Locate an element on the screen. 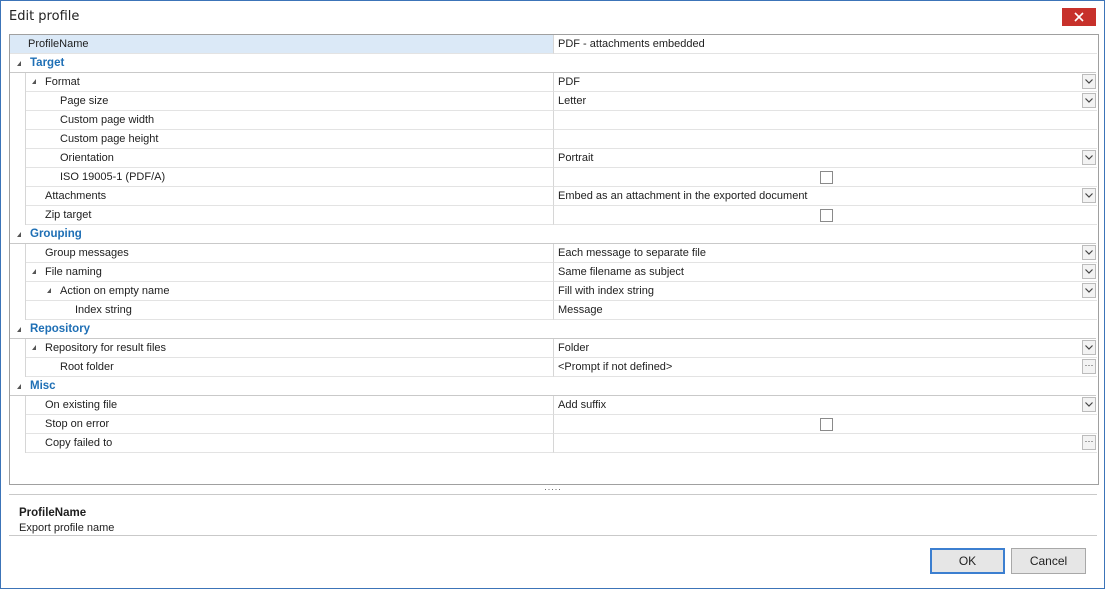 Image resolution: width=1105 pixels, height=589 pixels. property-row-on-existing-file: On existing file Add suffix is located at coordinates (553, 405).